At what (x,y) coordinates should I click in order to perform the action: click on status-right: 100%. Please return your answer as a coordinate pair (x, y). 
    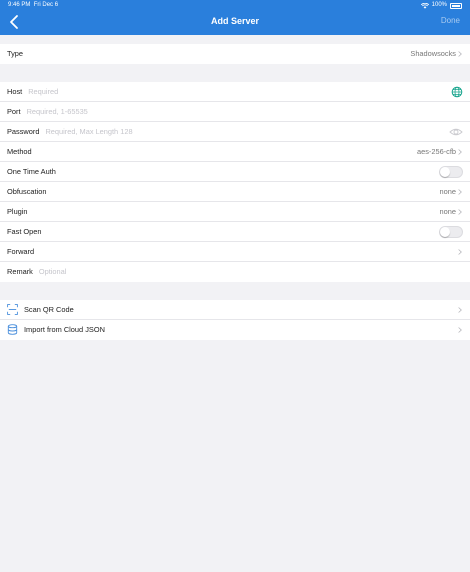
    Looking at the image, I should click on (441, 5).